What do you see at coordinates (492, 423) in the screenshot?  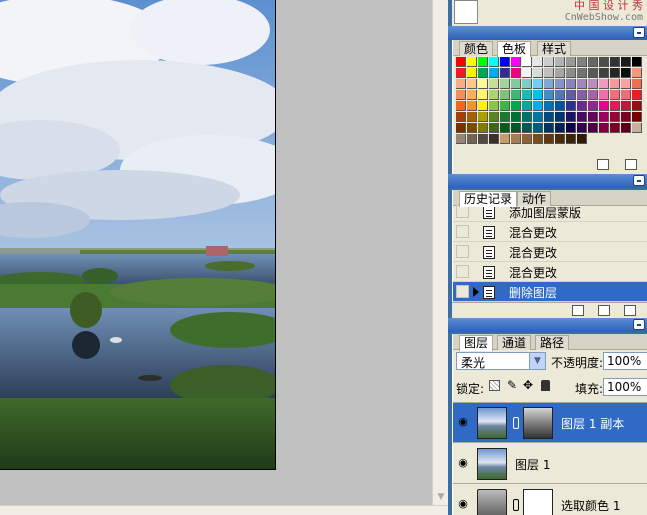 I see `layer-thumbnail` at bounding box center [492, 423].